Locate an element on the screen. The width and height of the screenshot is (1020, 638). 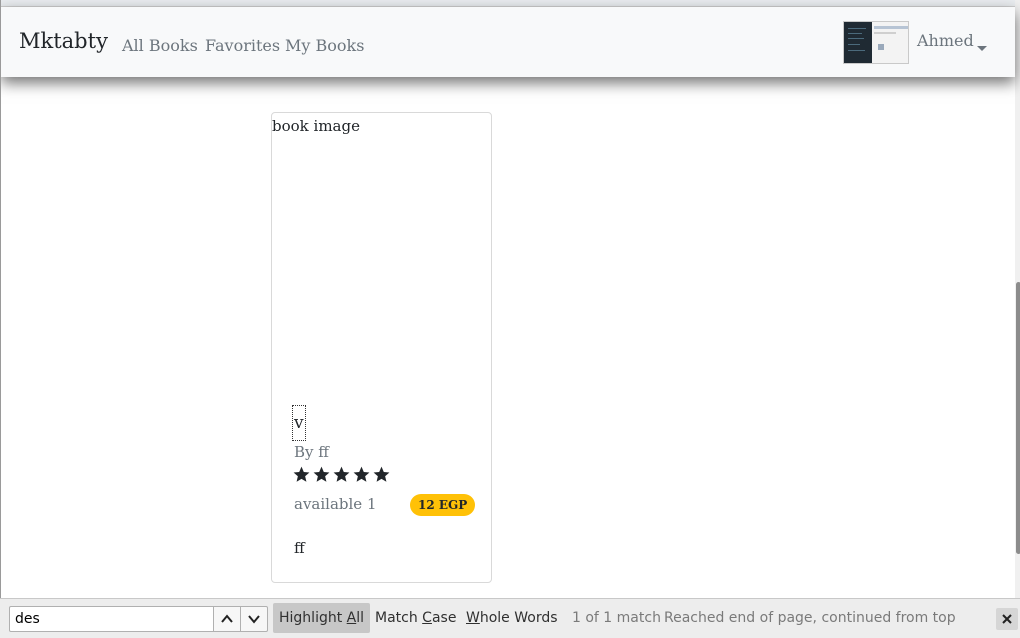
match-case-toggle: Match Case is located at coordinates (415, 618).